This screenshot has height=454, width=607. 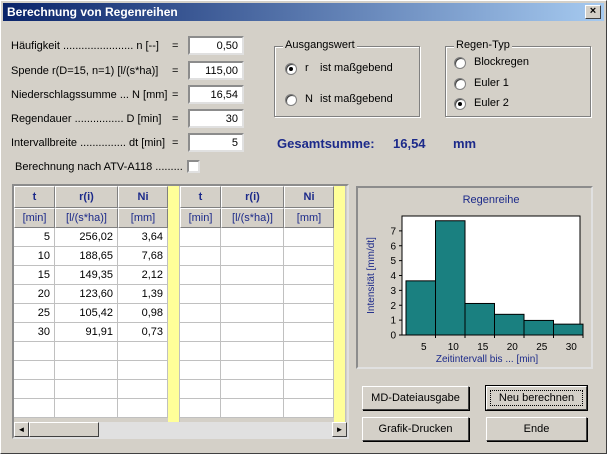 I want to click on table-cell: 10, so click(x=34, y=256).